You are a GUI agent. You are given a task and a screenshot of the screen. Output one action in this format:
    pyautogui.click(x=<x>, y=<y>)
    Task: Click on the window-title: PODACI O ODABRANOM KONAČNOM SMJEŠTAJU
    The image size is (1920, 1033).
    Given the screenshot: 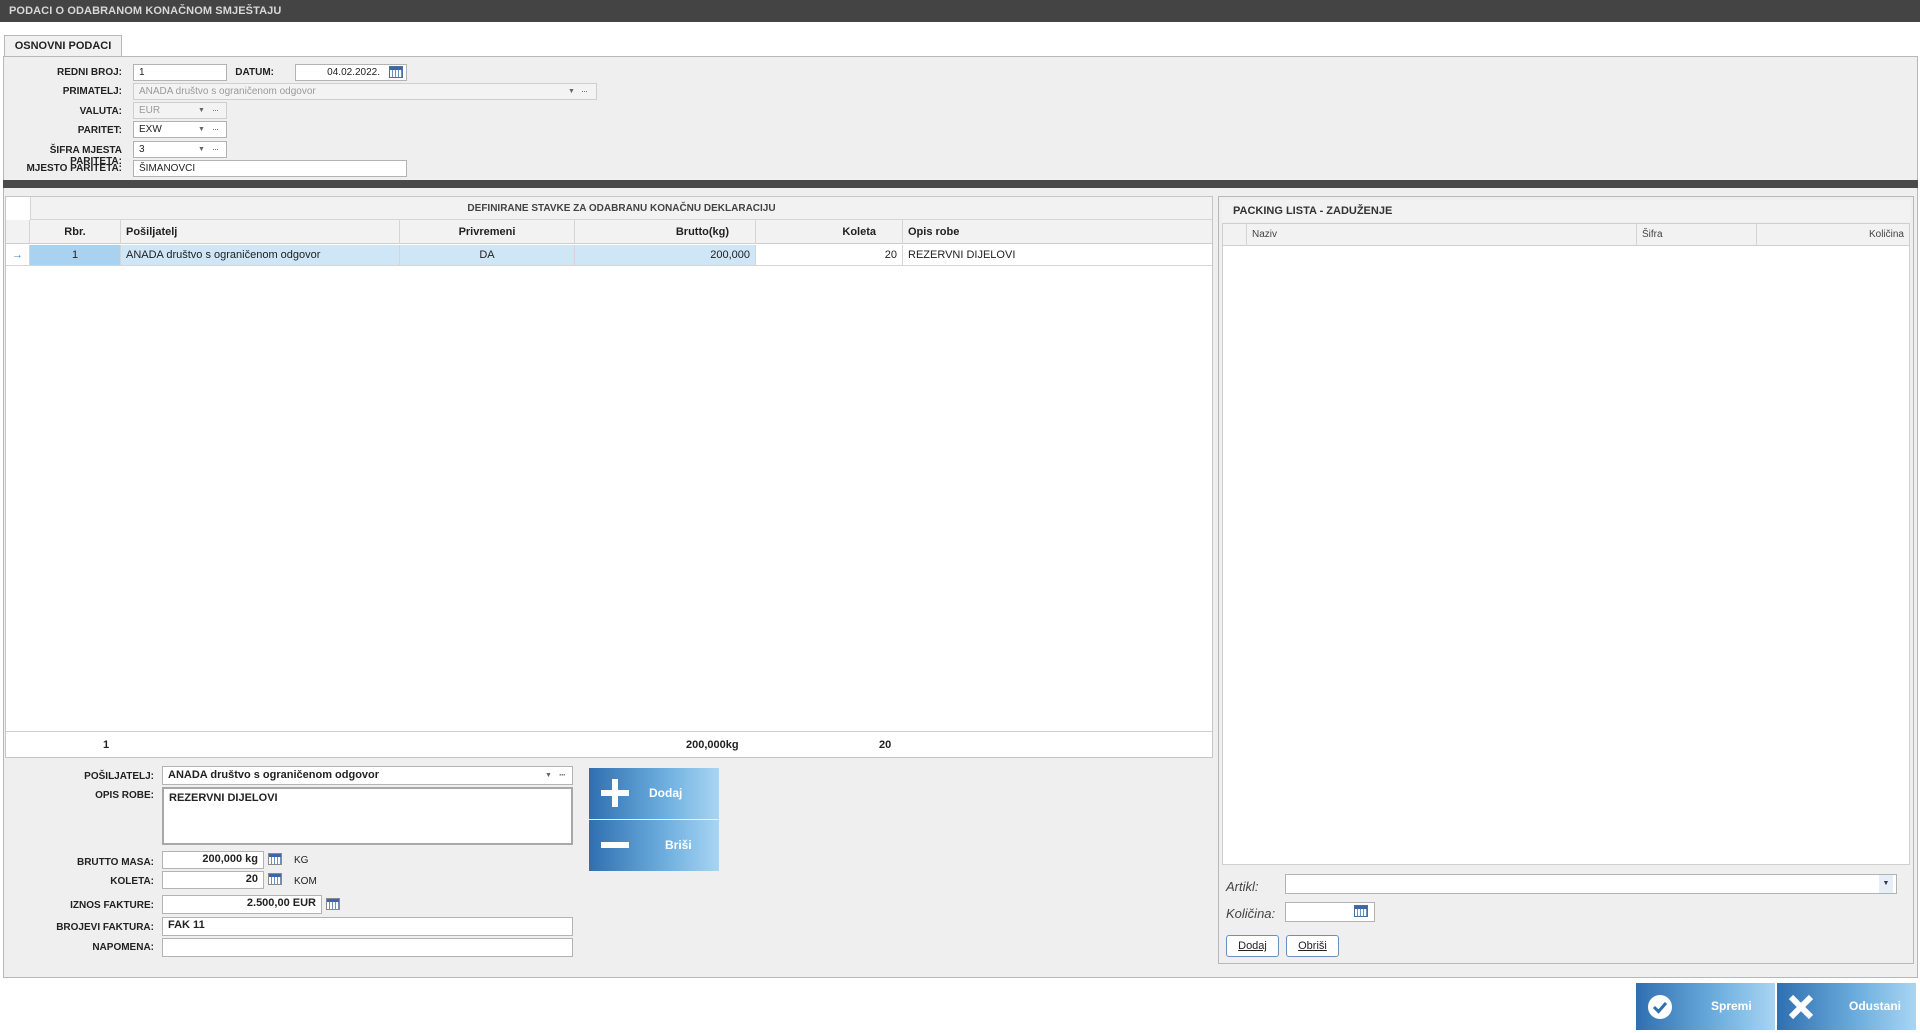 What is the action you would take?
    pyautogui.click(x=960, y=11)
    